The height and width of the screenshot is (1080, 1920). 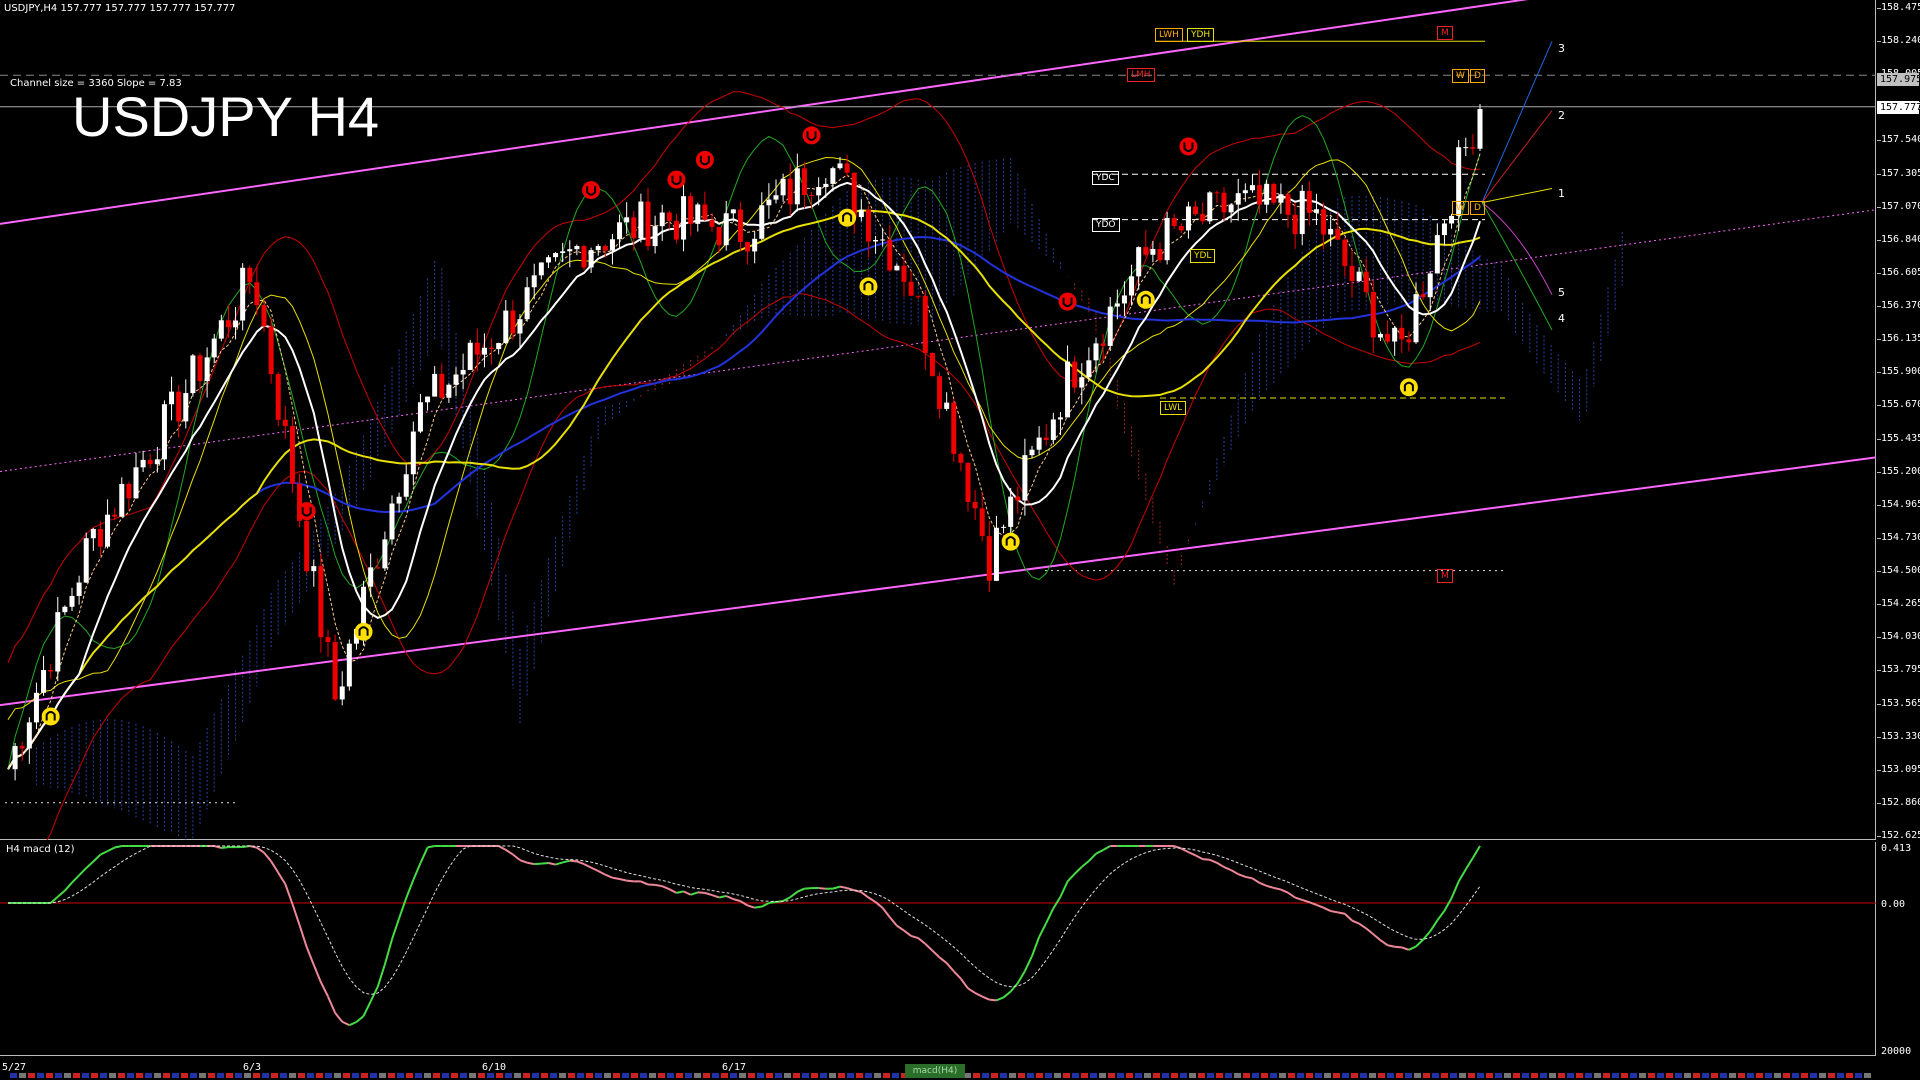 What do you see at coordinates (1201, 35) in the screenshot?
I see `ydh-tag: YDH` at bounding box center [1201, 35].